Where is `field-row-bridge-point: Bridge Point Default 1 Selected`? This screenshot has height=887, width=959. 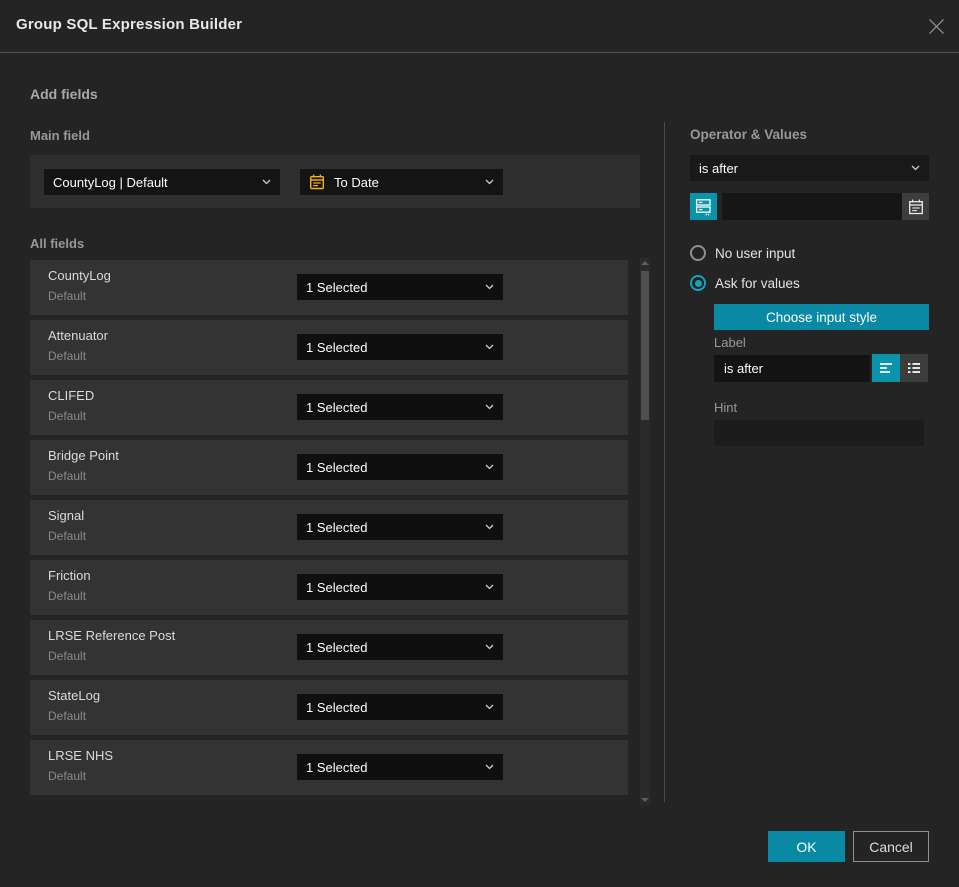 field-row-bridge-point: Bridge Point Default 1 Selected is located at coordinates (329, 467).